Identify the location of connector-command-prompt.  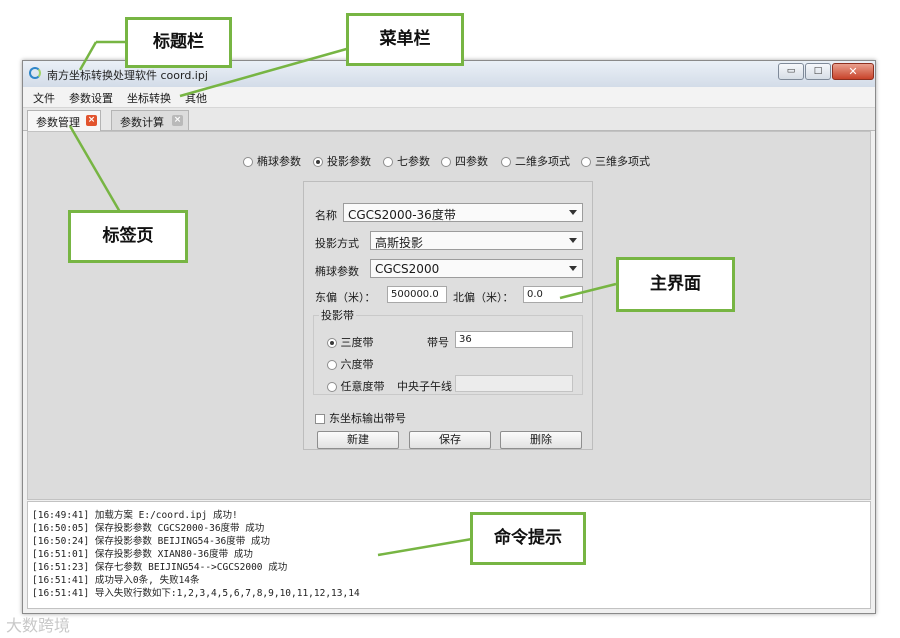
(425, 547).